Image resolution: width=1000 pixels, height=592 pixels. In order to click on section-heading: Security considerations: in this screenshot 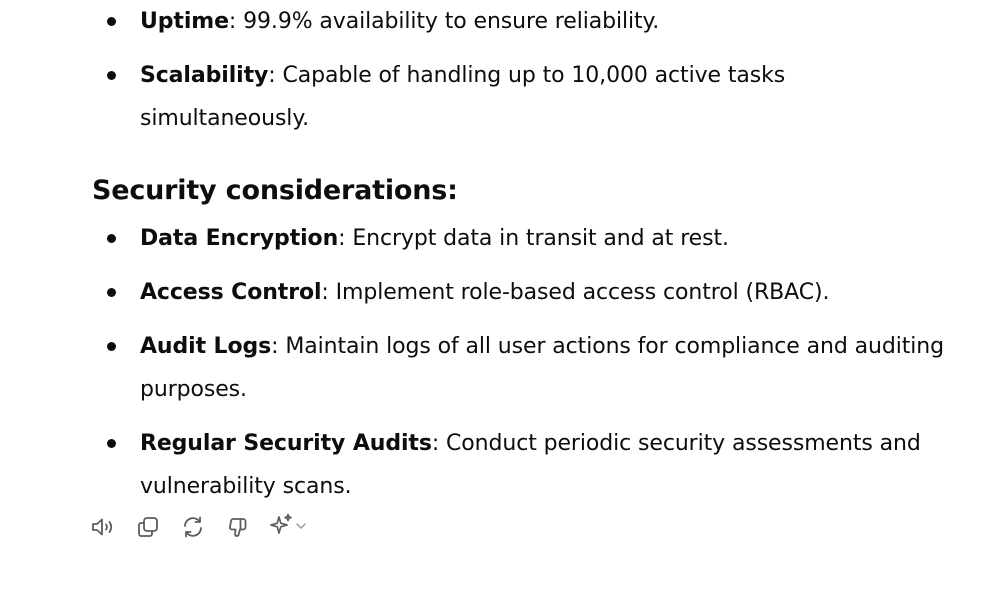, I will do `click(275, 190)`.